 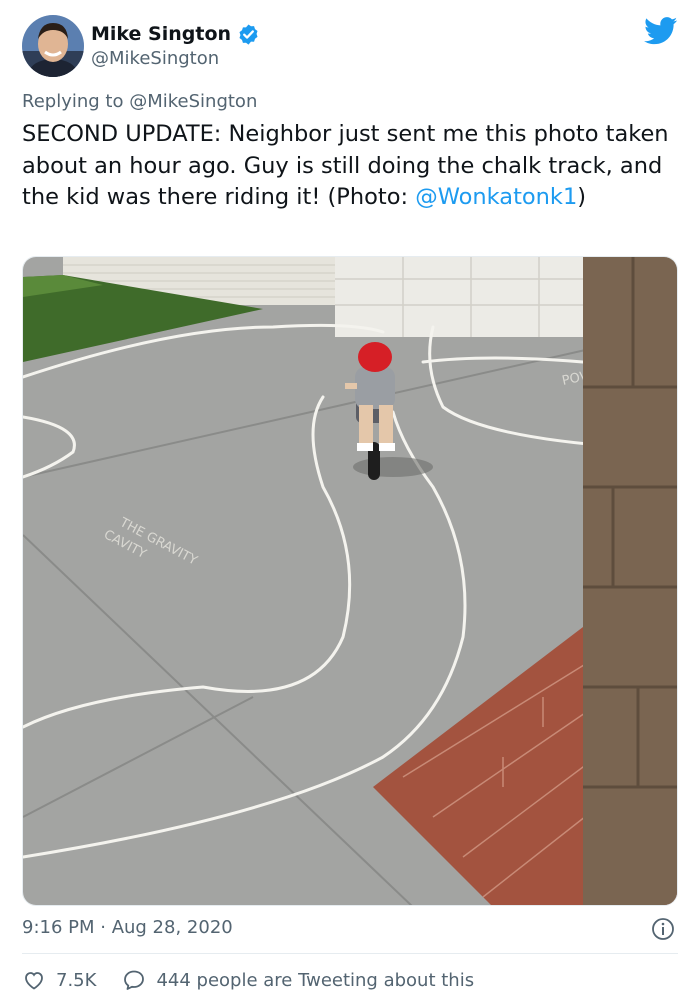 What do you see at coordinates (315, 980) in the screenshot?
I see `tweeting-count-text: 444 people are Tweeting about this` at bounding box center [315, 980].